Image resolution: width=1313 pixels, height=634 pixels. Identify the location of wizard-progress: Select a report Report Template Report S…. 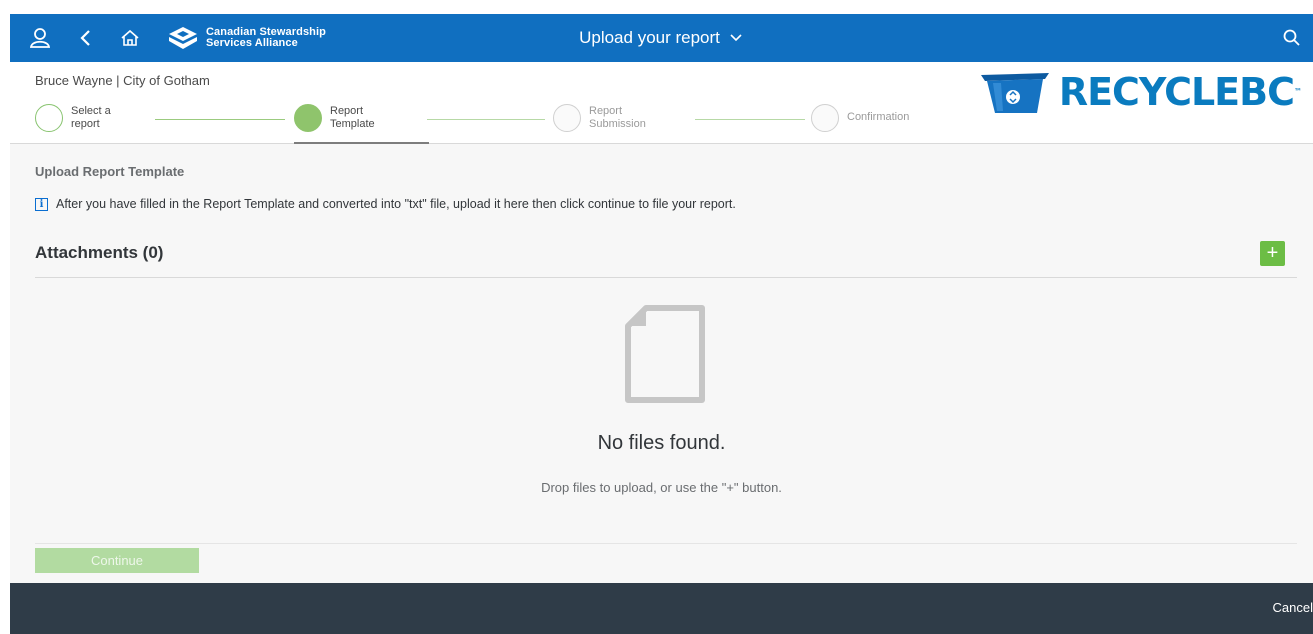
(485, 123).